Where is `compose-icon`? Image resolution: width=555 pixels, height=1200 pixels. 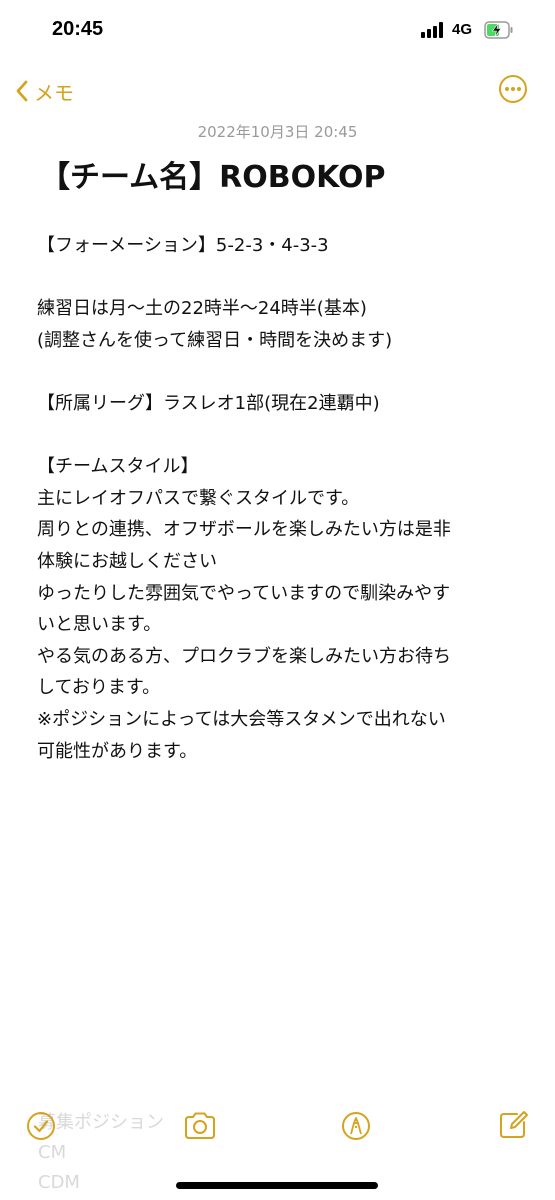
compose-icon is located at coordinates (514, 1124).